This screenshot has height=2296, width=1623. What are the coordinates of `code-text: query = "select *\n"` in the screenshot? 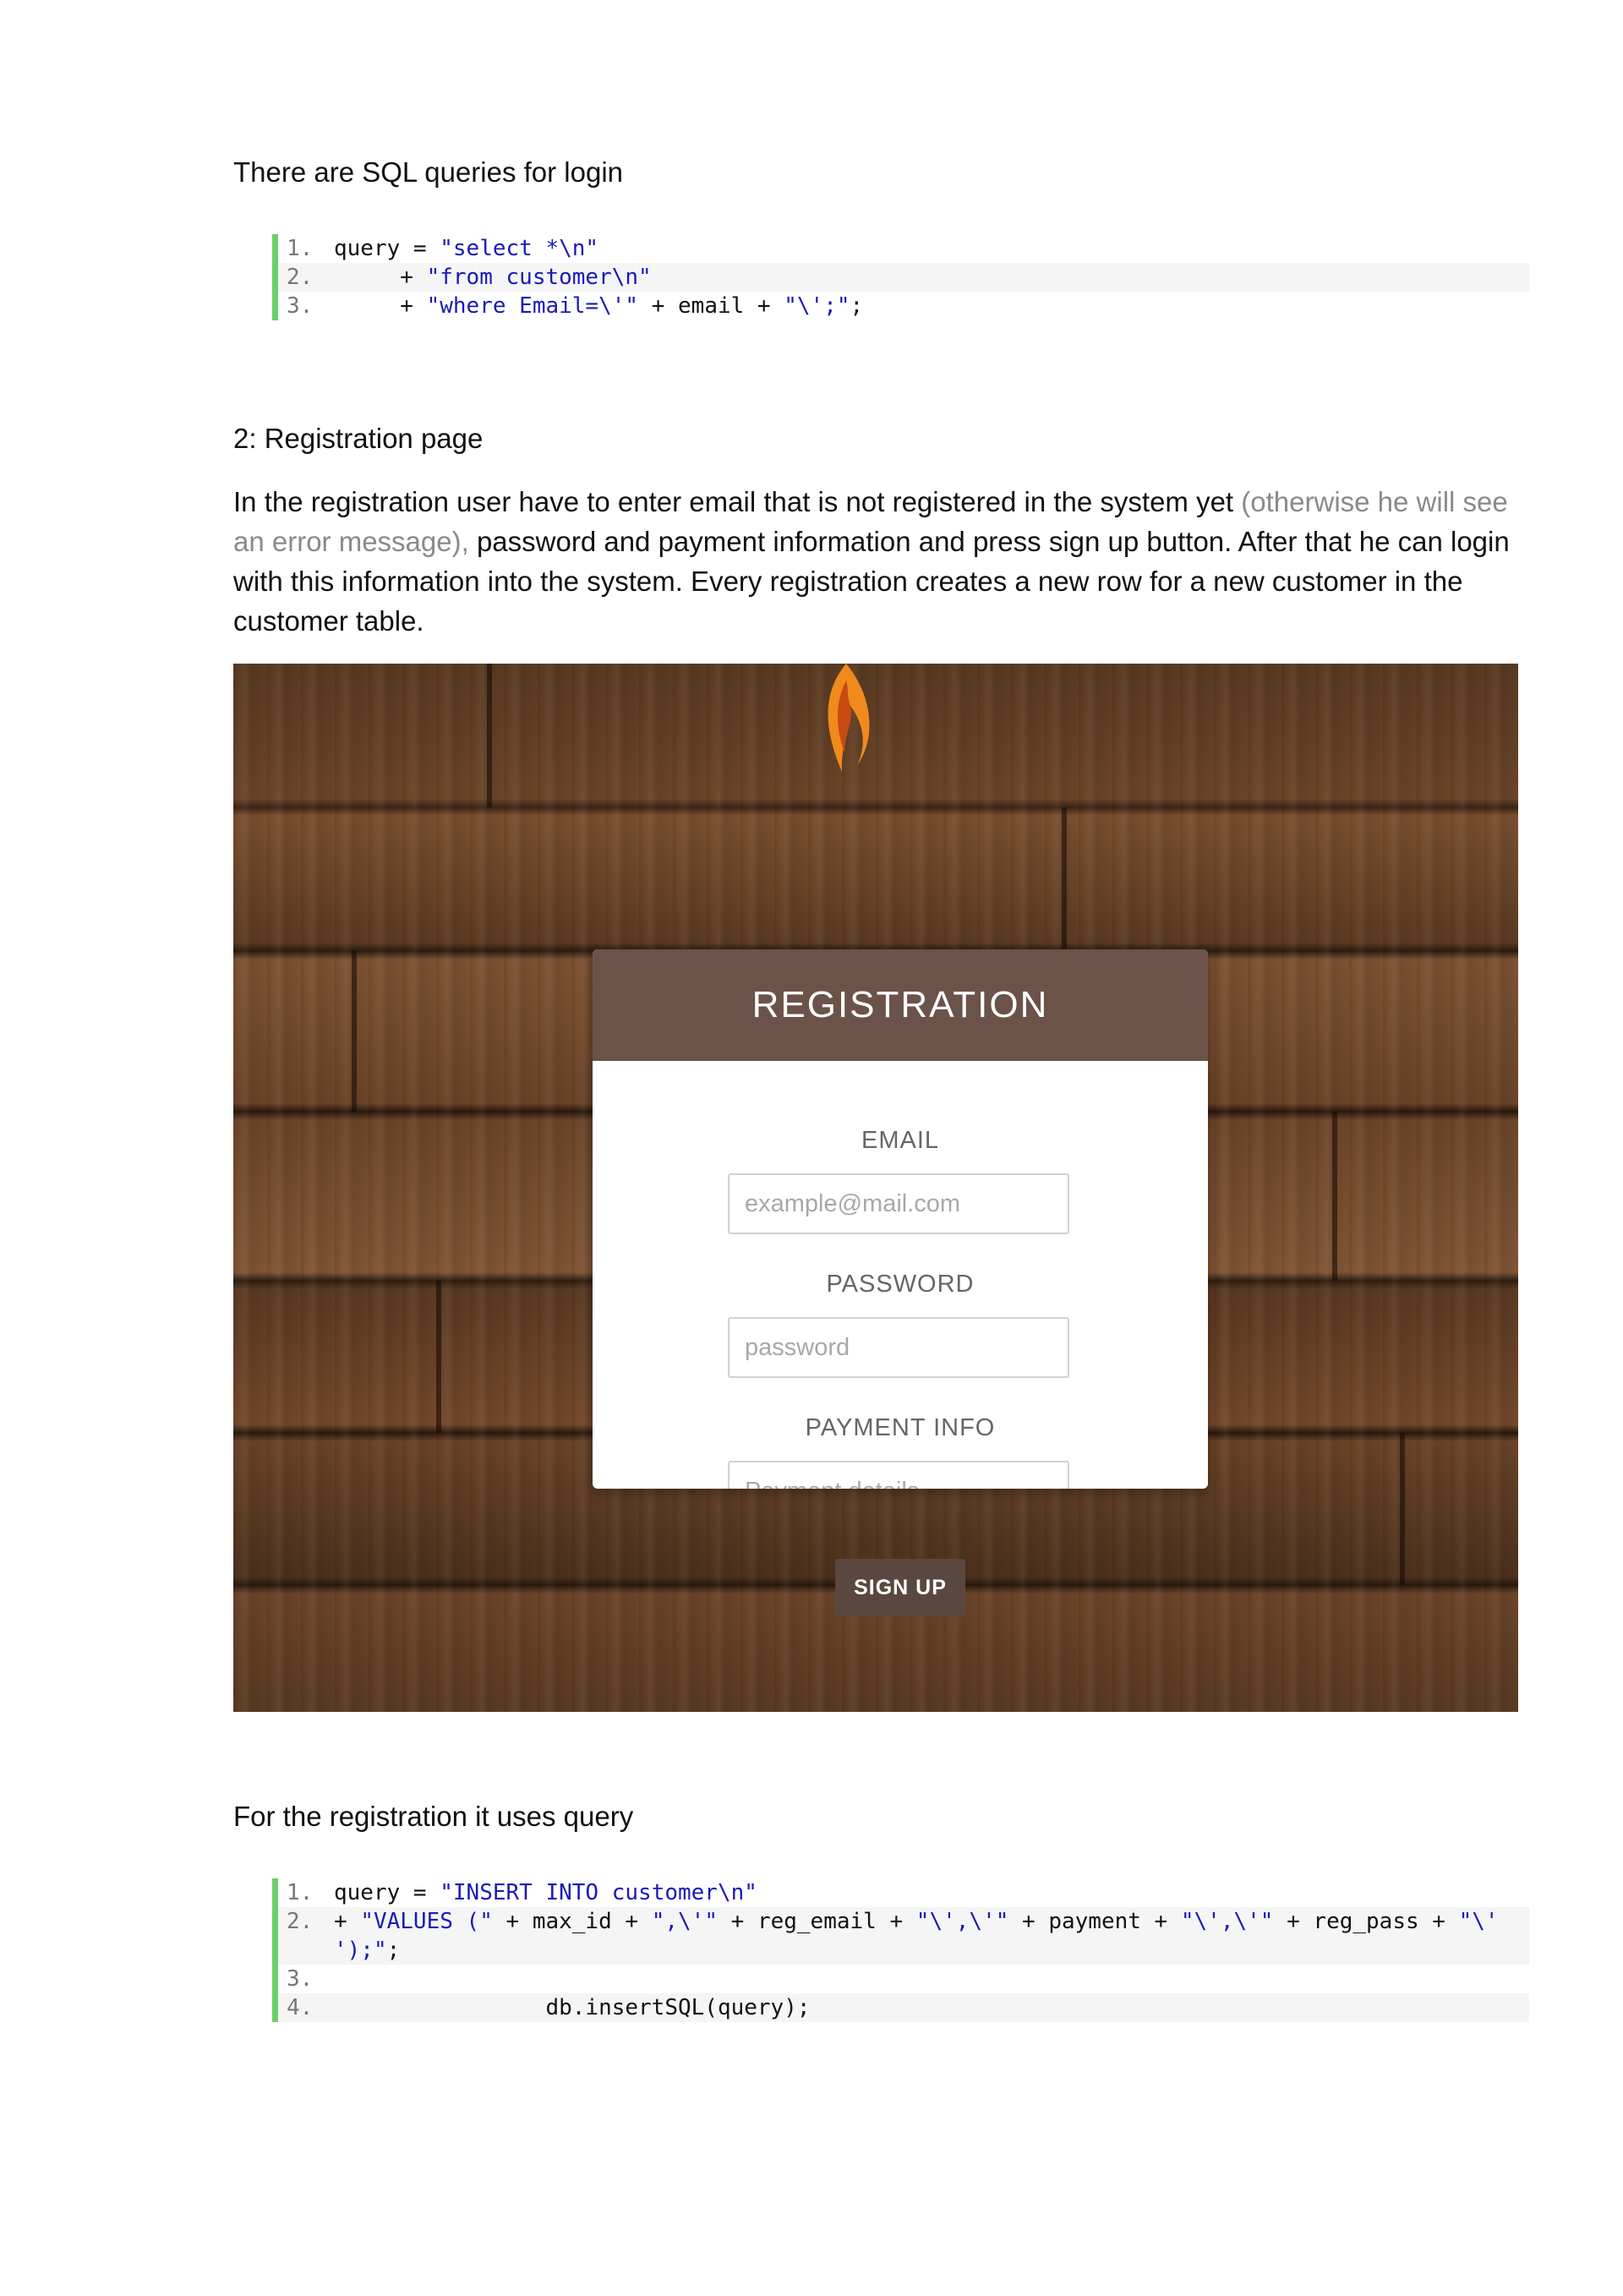 It's located at (931, 248).